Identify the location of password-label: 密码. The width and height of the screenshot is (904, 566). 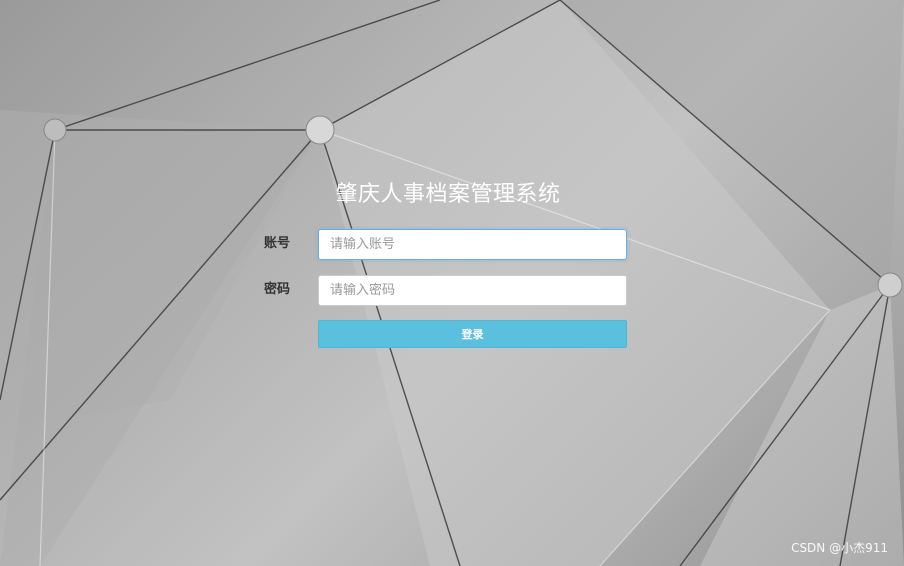
(276, 289).